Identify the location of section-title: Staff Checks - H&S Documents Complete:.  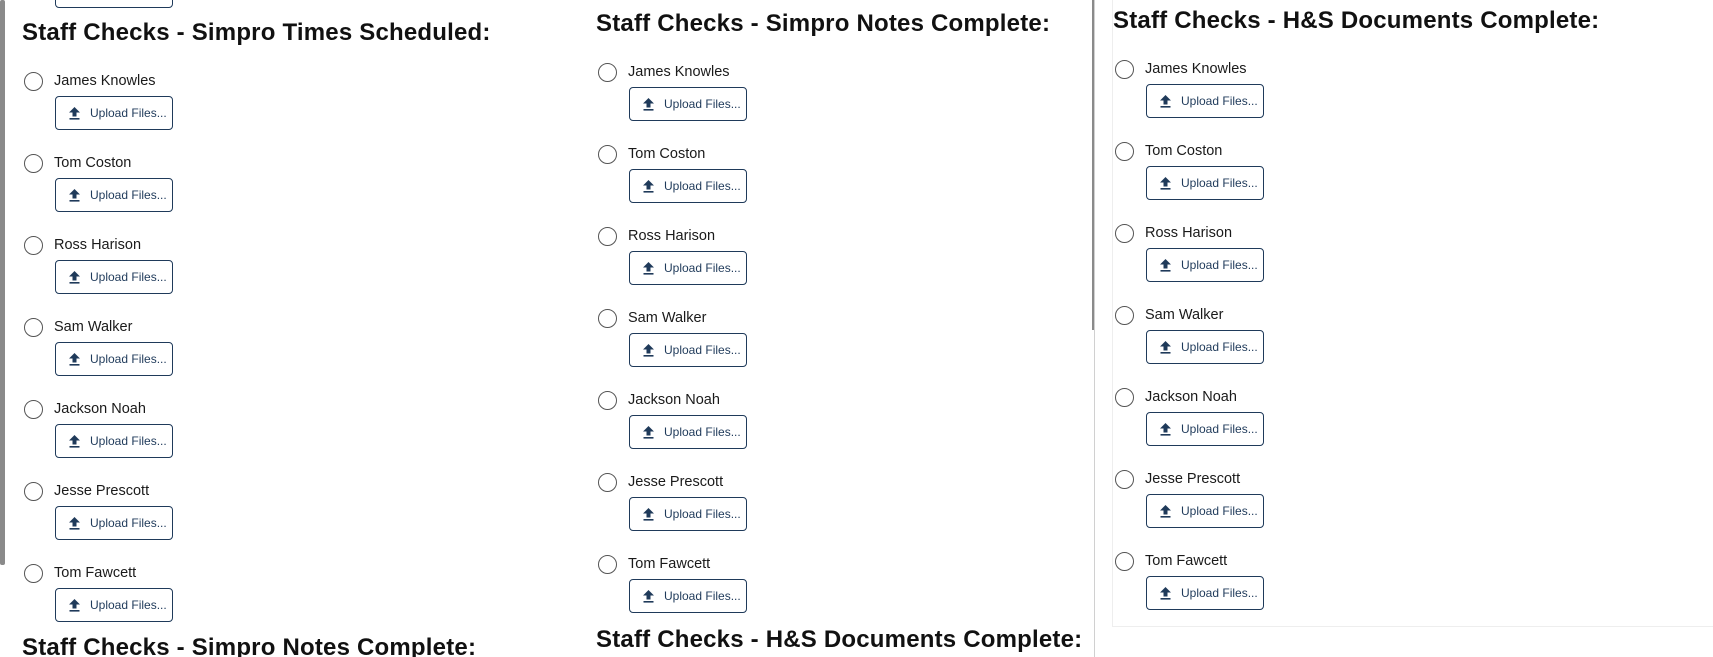
(1356, 20).